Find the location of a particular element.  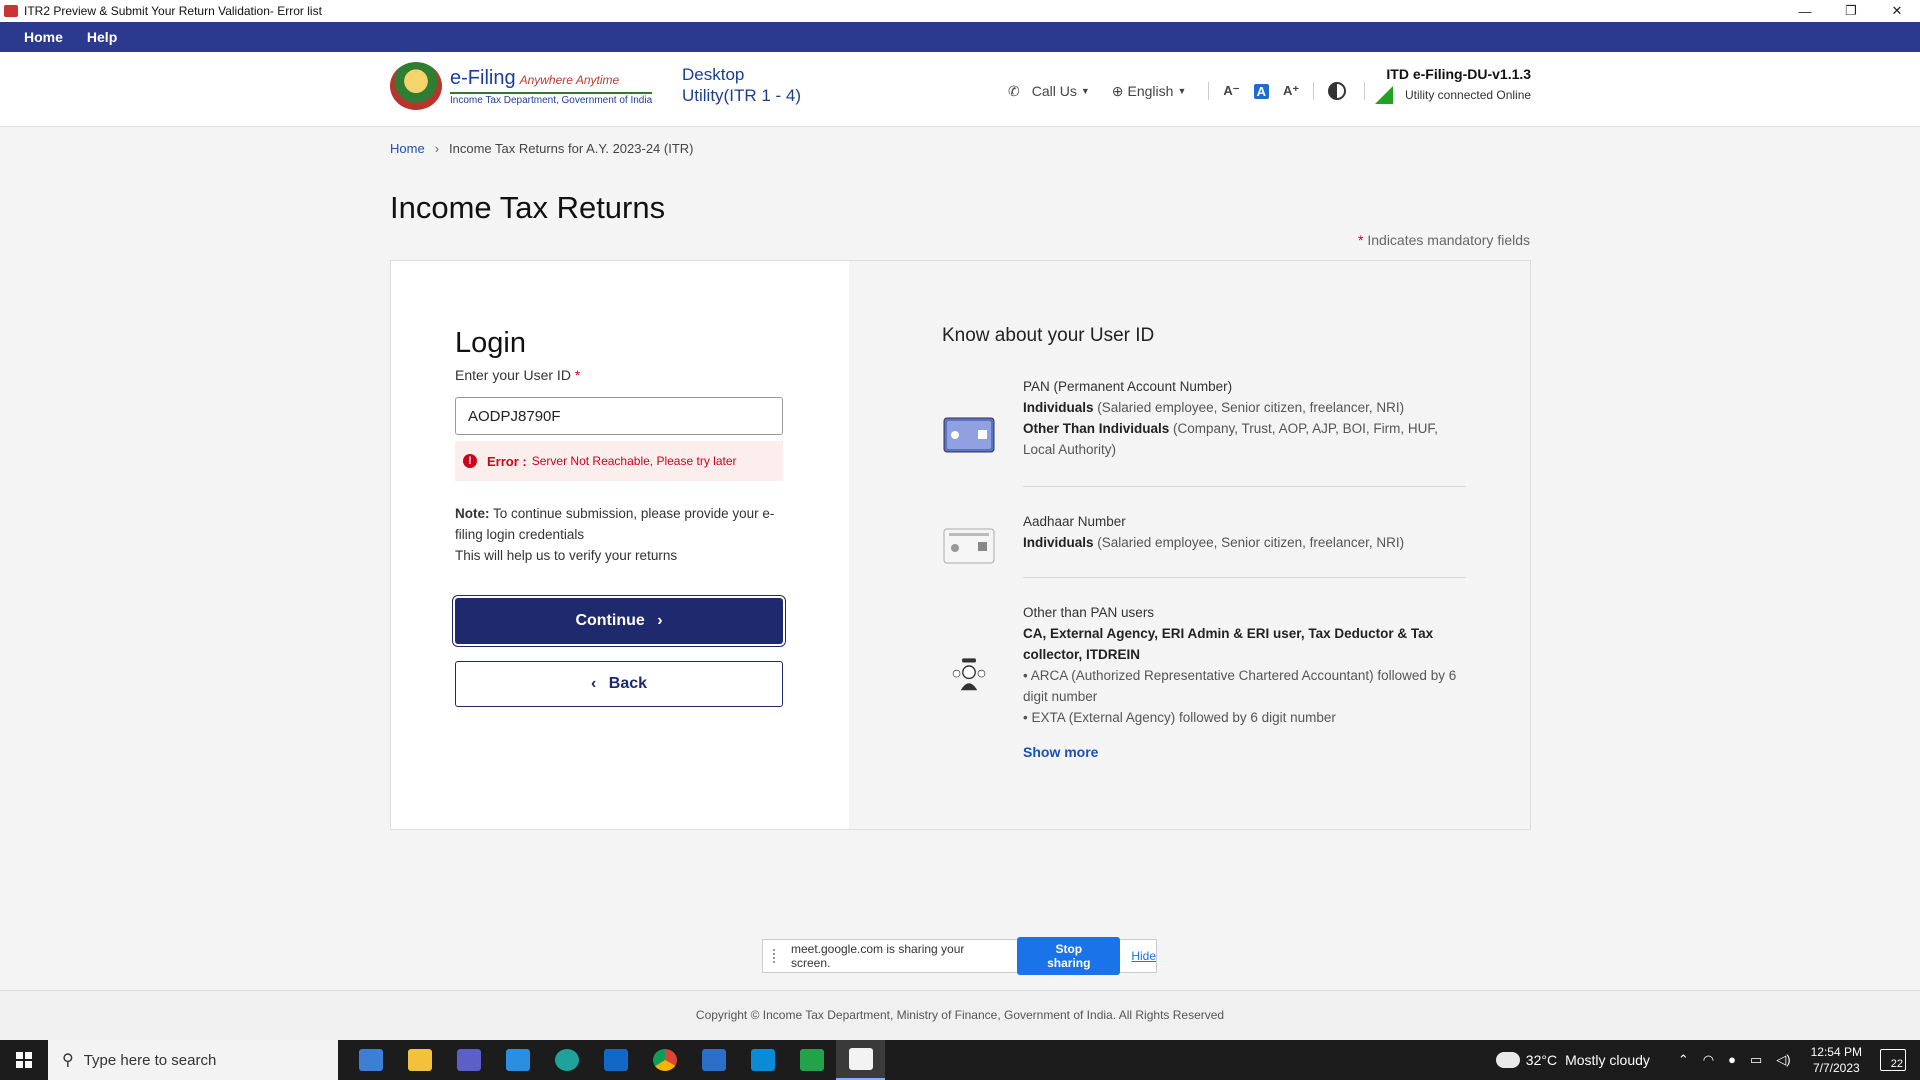

user-id-input is located at coordinates (619, 416).